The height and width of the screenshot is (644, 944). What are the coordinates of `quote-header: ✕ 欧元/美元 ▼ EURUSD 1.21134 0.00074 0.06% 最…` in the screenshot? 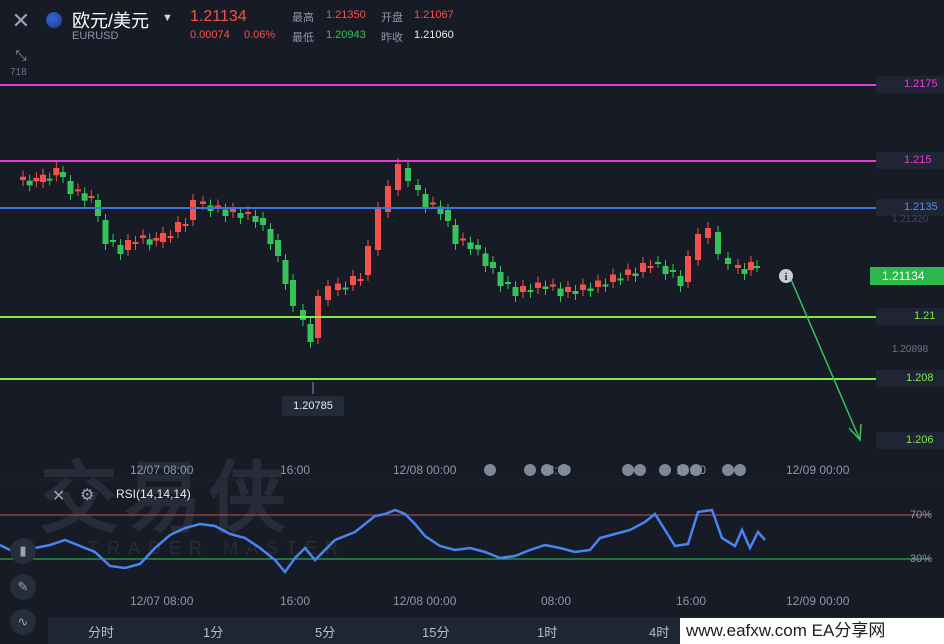 It's located at (472, 22).